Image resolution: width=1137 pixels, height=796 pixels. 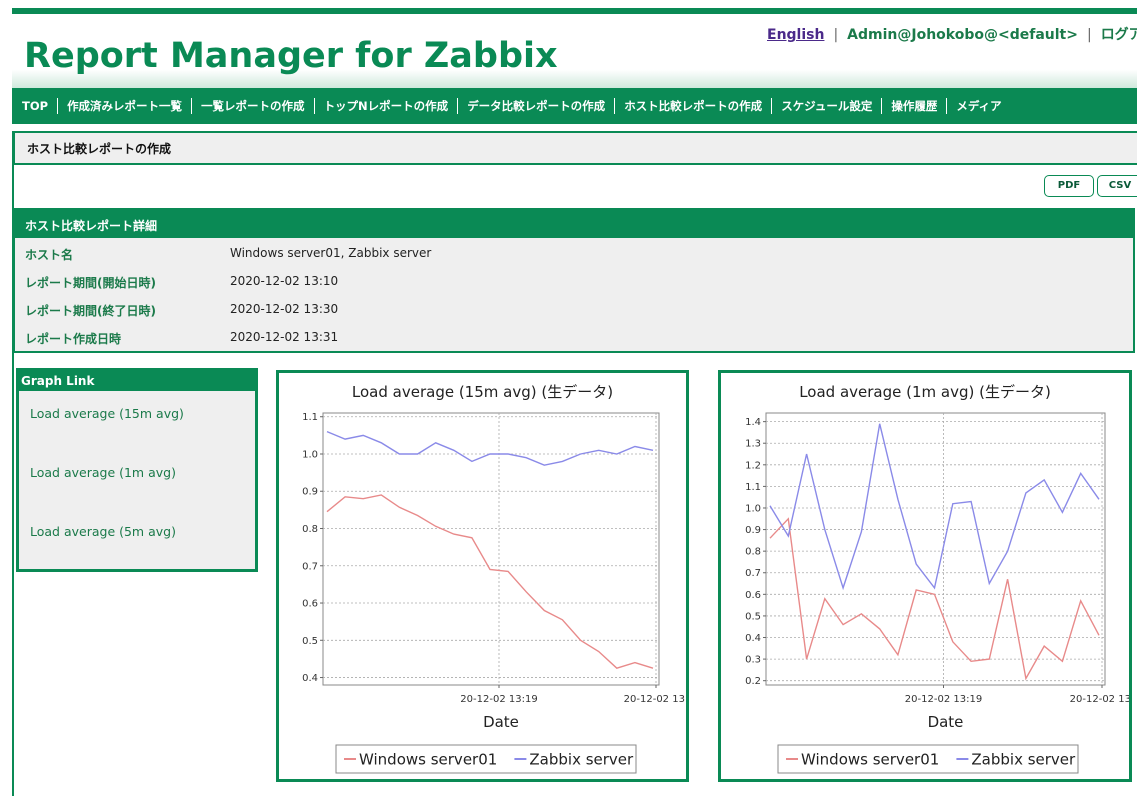 I want to click on detail-label: レポート期間(開始日時), so click(x=90, y=283).